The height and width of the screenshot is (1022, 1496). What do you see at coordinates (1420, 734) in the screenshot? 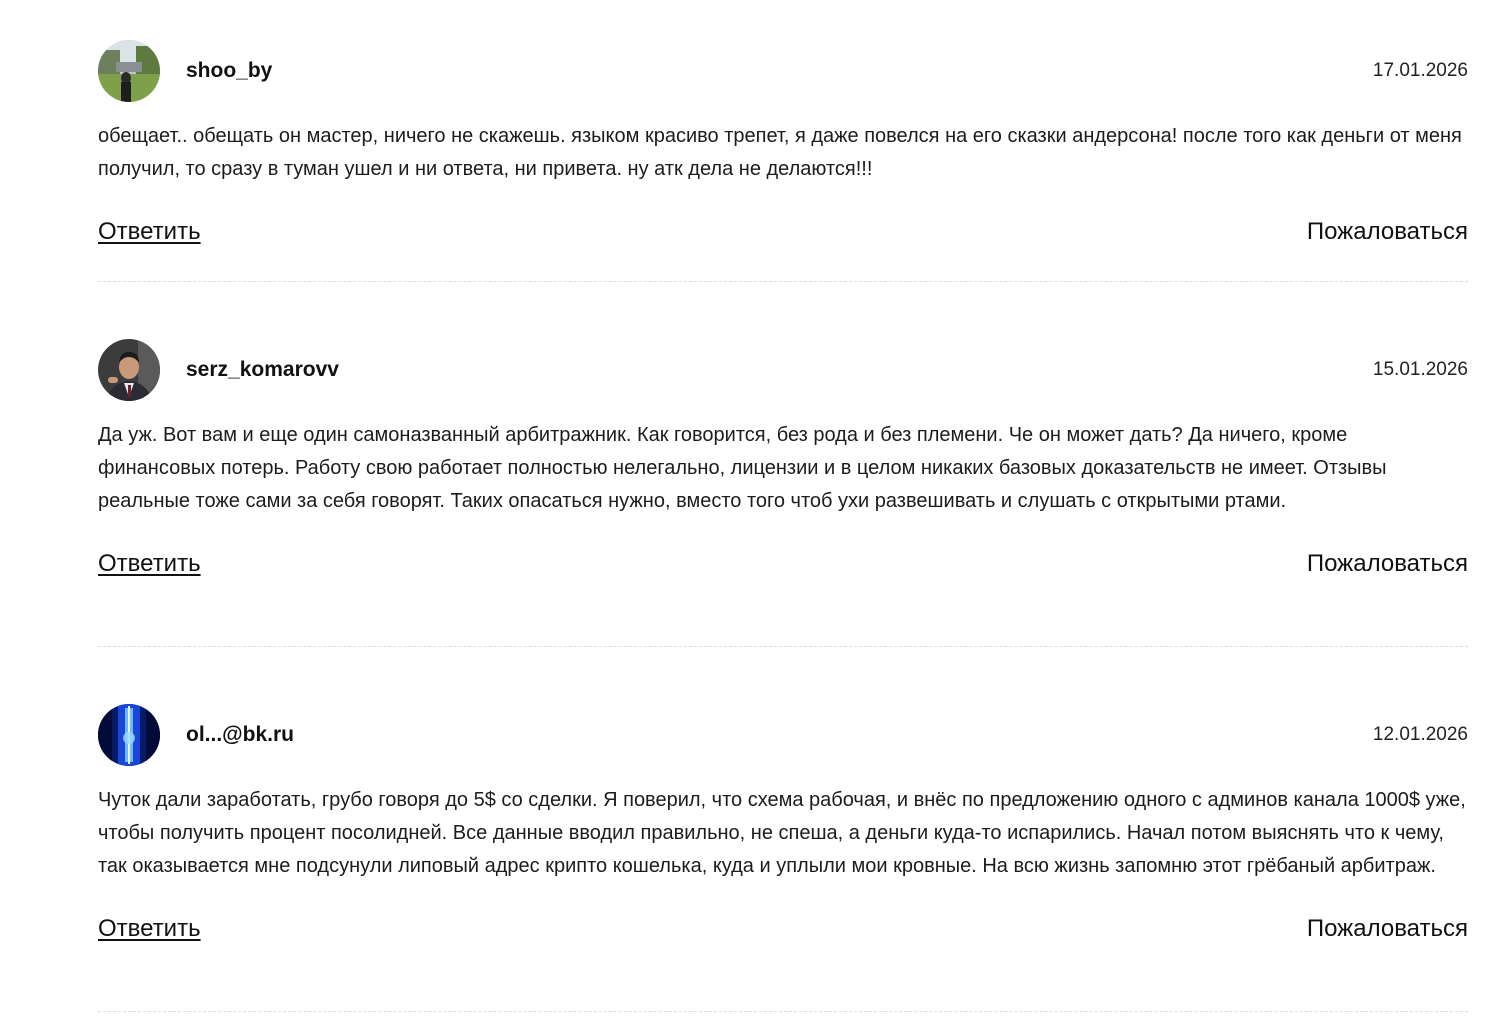
I see `comment-date: 12.01.2026` at bounding box center [1420, 734].